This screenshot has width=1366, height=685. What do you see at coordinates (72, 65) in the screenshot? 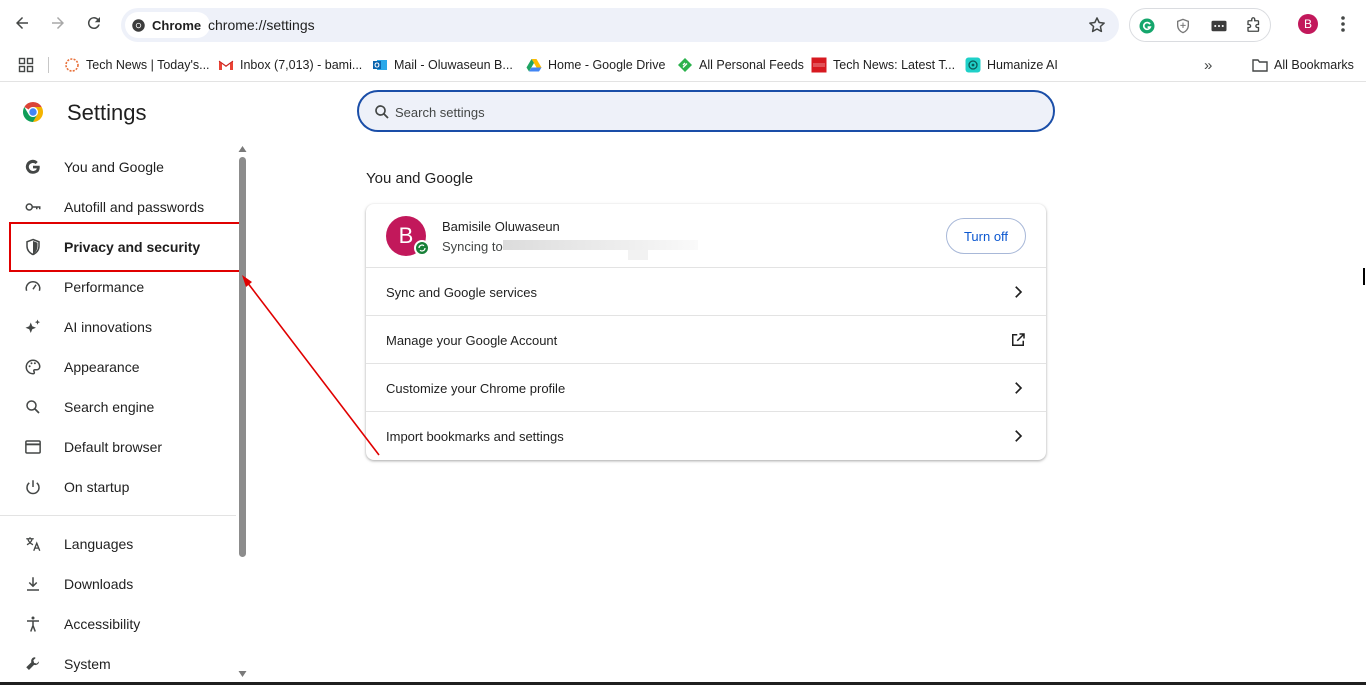
I see `sun-favicon-icon` at bounding box center [72, 65].